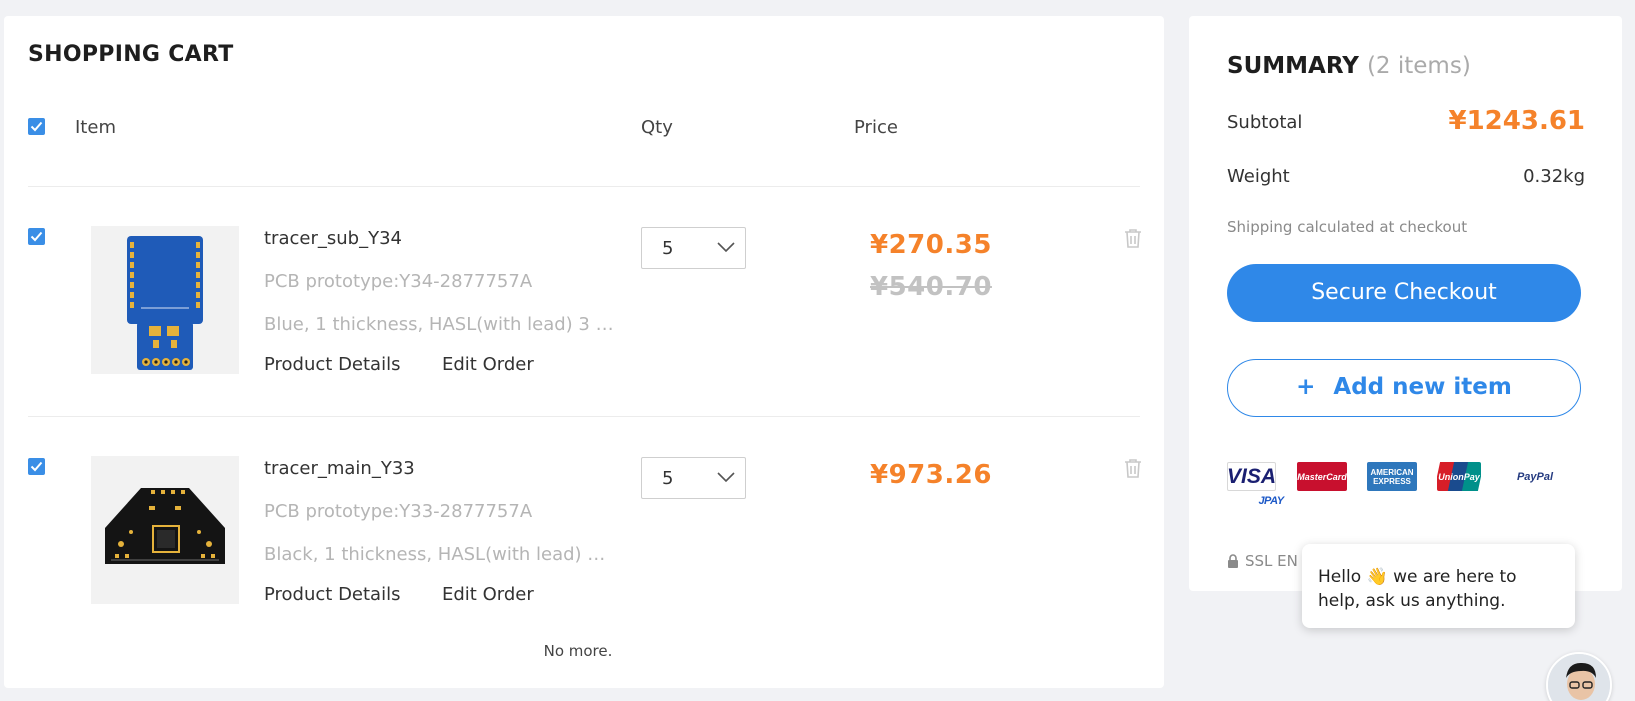 The height and width of the screenshot is (701, 1635). What do you see at coordinates (1271, 501) in the screenshot?
I see `jpay-logo: JPAY` at bounding box center [1271, 501].